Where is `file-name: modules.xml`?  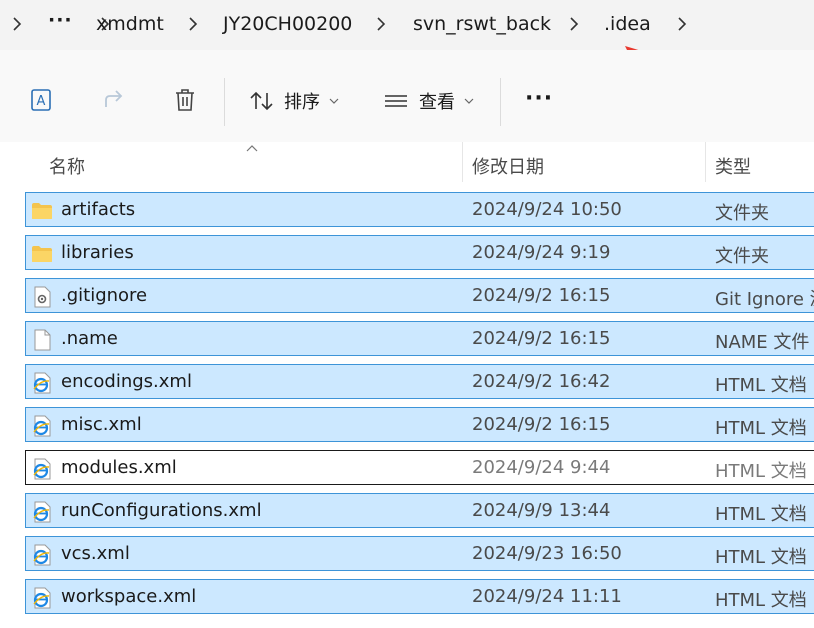 file-name: modules.xml is located at coordinates (119, 467).